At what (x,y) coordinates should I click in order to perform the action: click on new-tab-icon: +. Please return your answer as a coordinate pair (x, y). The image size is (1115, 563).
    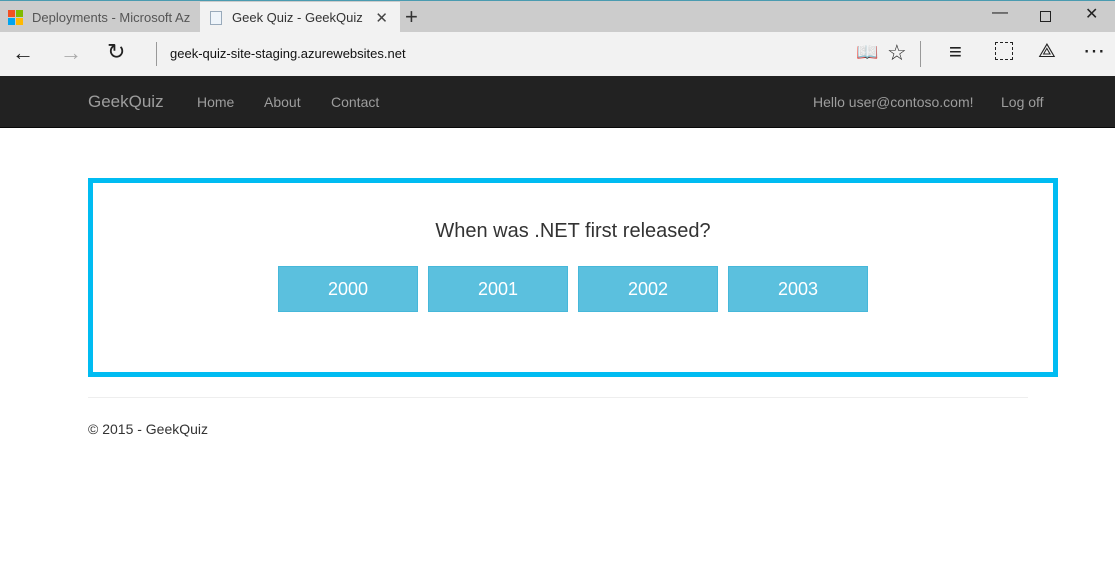
    Looking at the image, I should click on (411, 17).